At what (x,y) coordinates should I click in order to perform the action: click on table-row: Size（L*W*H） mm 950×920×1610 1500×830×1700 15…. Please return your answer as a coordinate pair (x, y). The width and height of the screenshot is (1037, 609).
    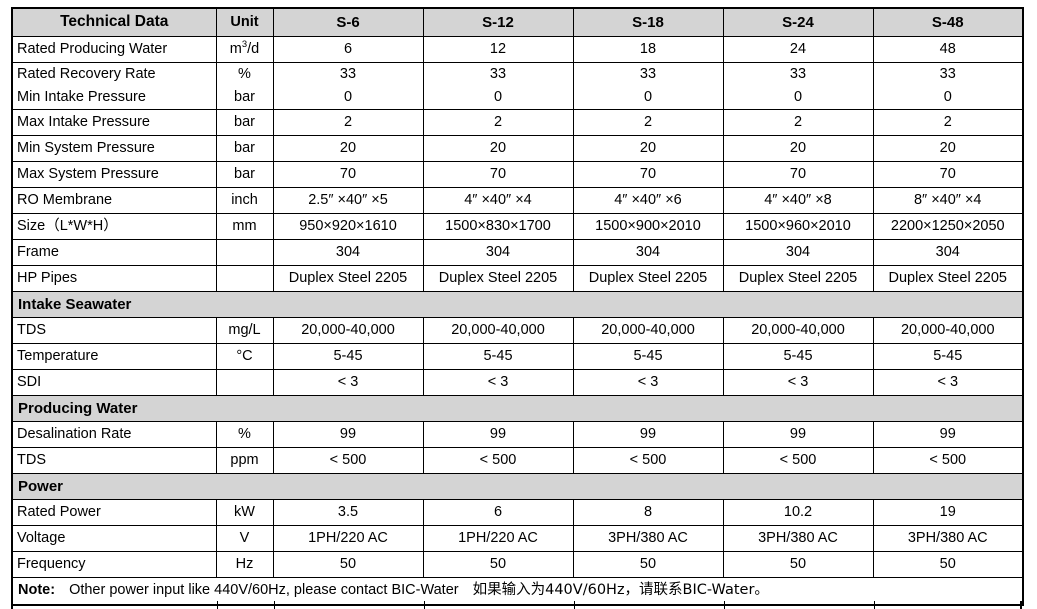
    Looking at the image, I should click on (517, 226).